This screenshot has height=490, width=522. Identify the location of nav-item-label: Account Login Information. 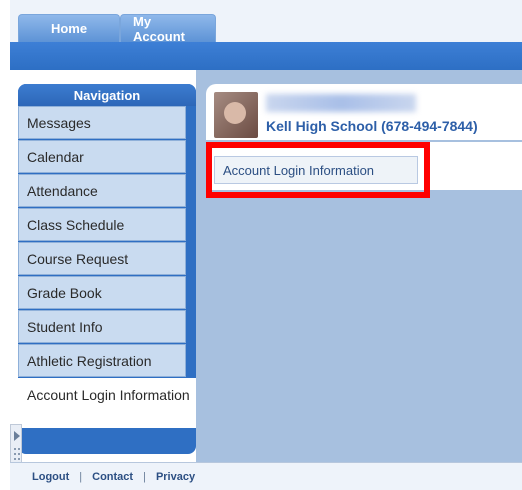
(108, 395).